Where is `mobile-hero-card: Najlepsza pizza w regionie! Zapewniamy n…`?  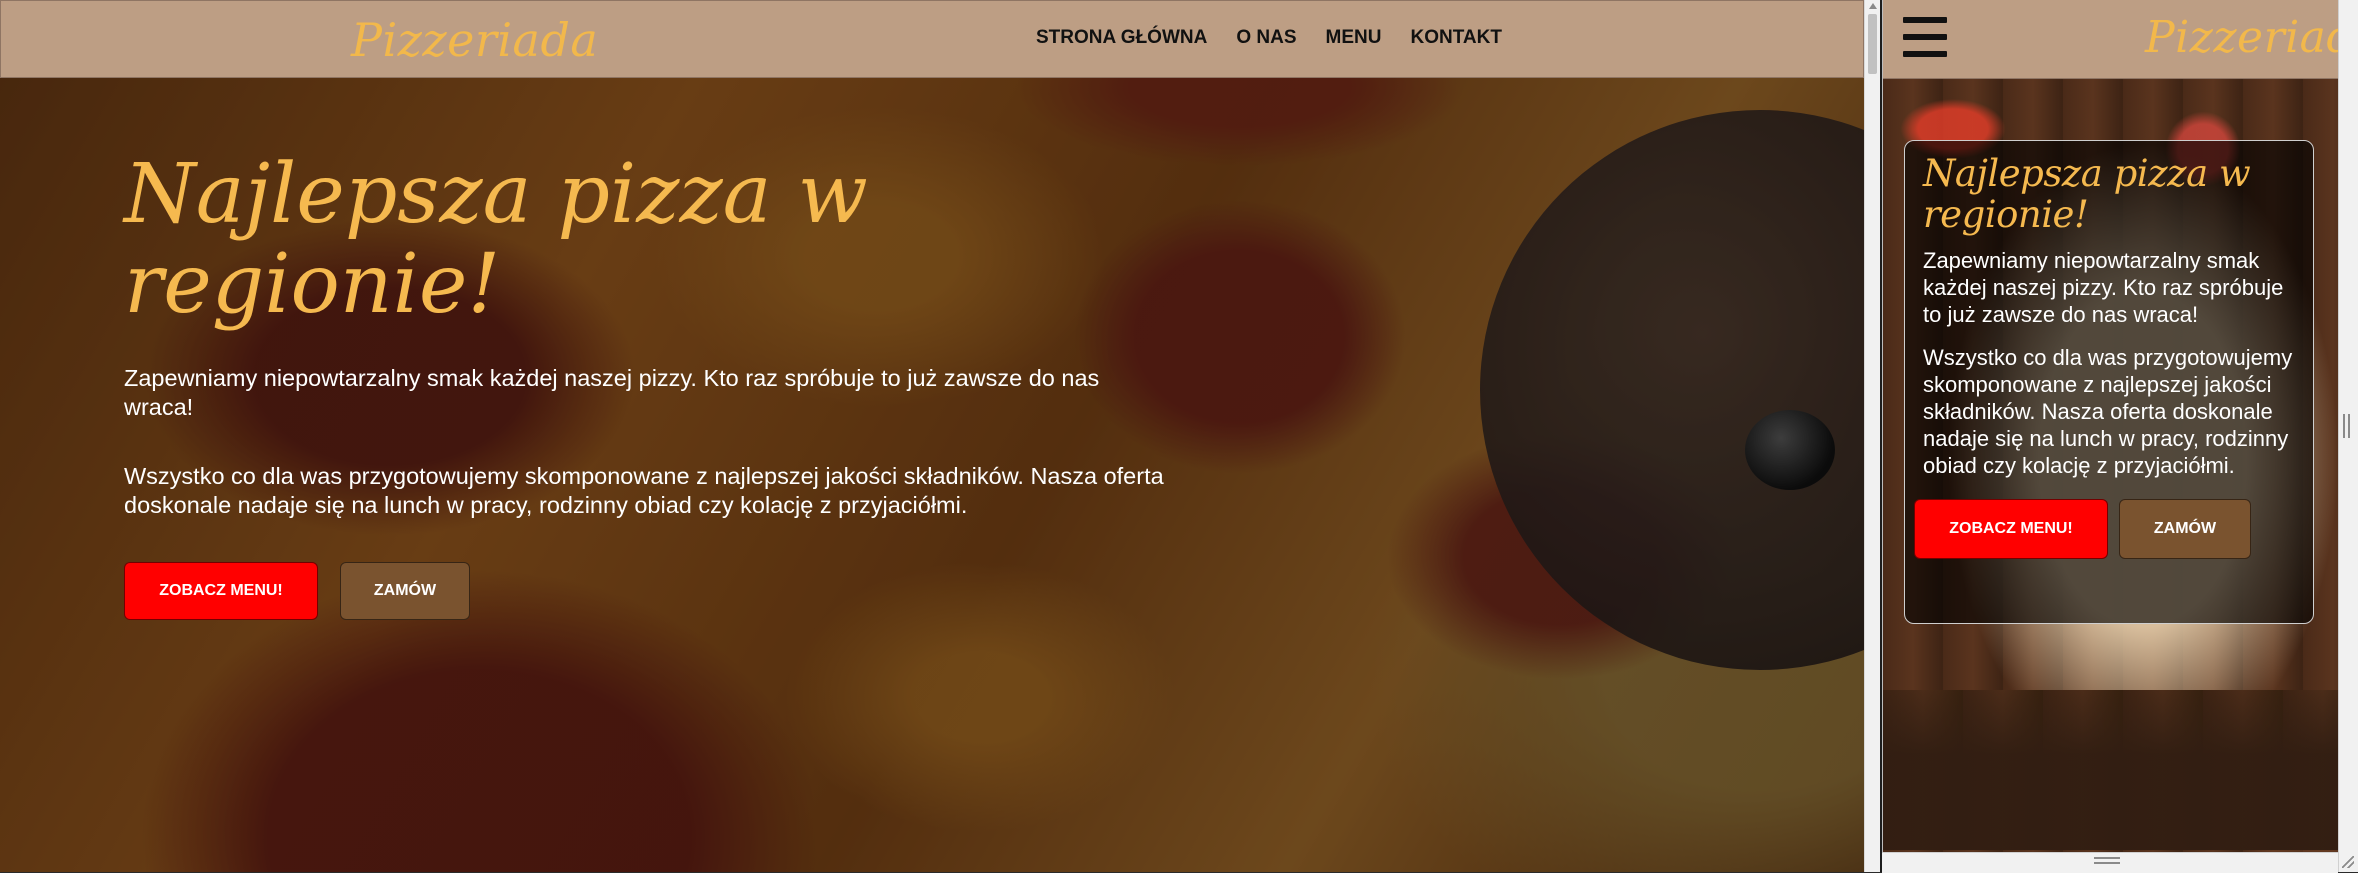
mobile-hero-card: Najlepsza pizza w regionie! Zapewniamy n… is located at coordinates (2109, 382).